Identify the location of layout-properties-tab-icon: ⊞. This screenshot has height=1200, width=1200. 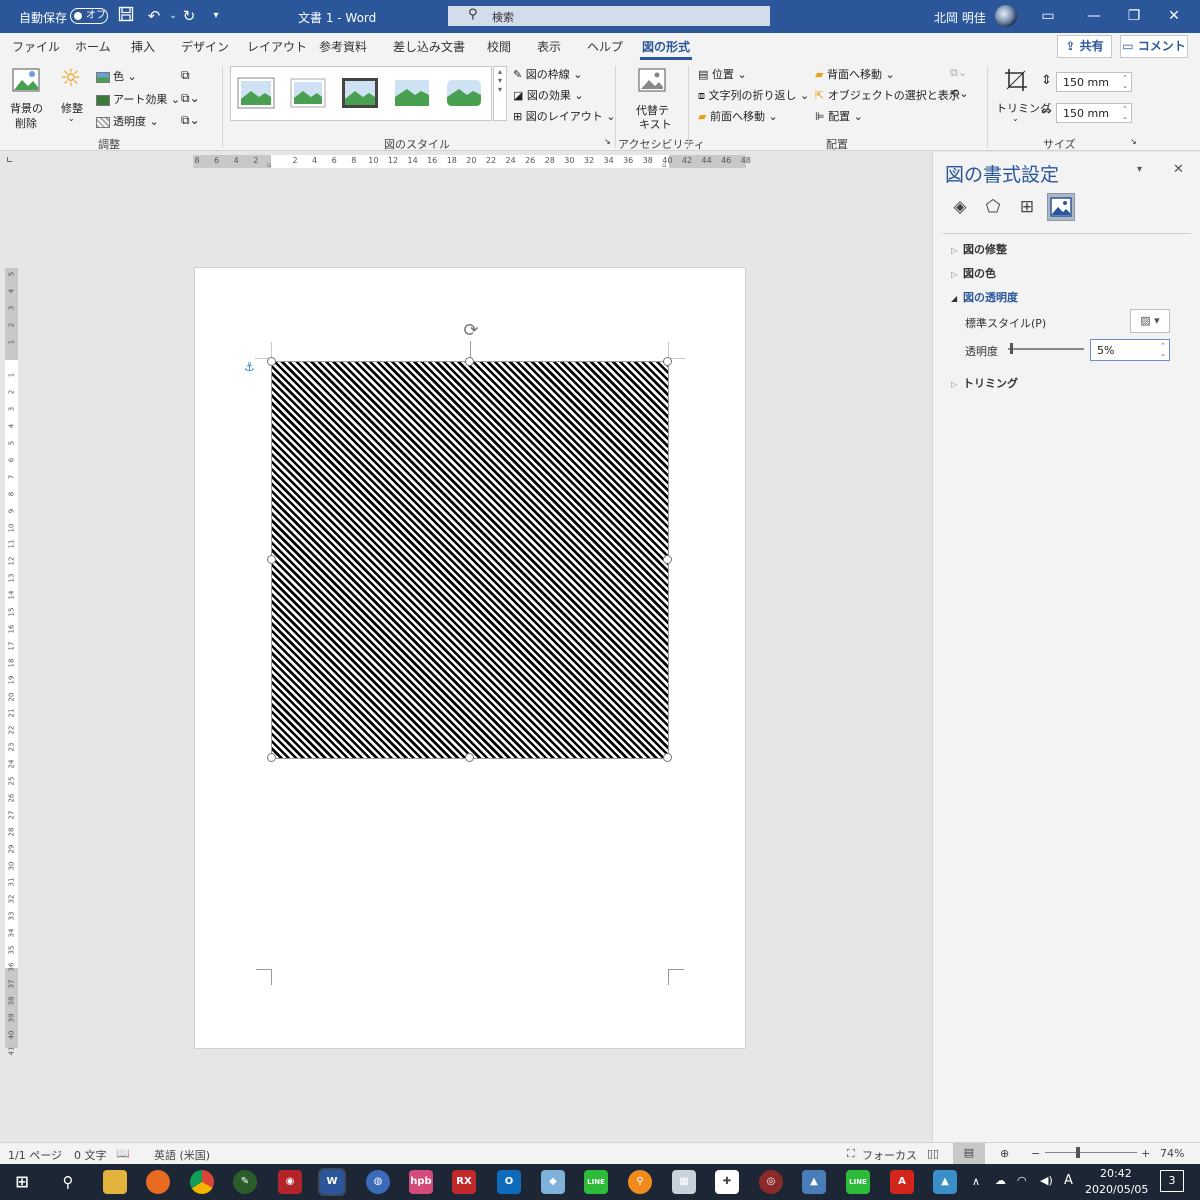
(1027, 207).